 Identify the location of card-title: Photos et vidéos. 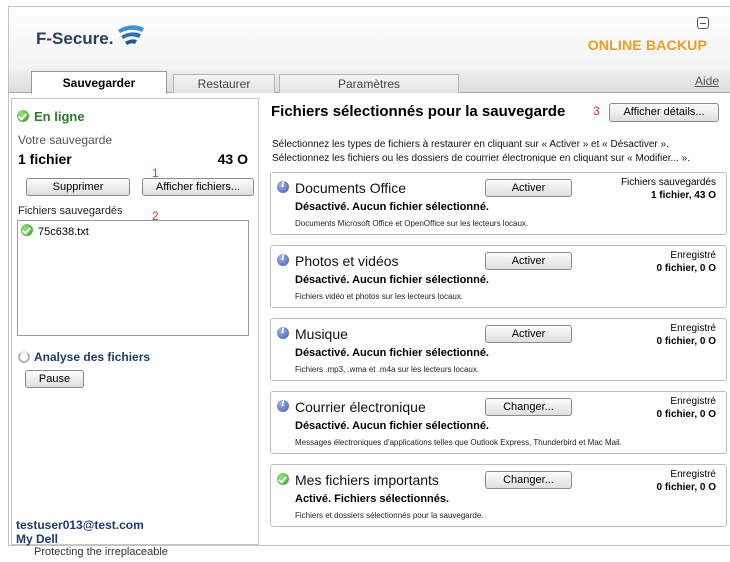
(347, 261).